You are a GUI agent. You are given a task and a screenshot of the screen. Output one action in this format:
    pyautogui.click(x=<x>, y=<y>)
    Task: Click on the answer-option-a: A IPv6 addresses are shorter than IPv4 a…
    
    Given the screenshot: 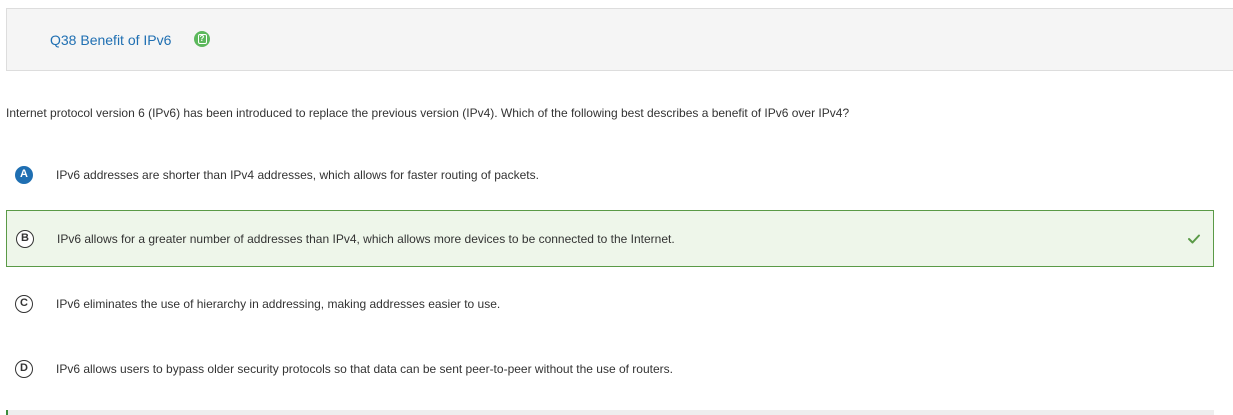 What is the action you would take?
    pyautogui.click(x=610, y=174)
    